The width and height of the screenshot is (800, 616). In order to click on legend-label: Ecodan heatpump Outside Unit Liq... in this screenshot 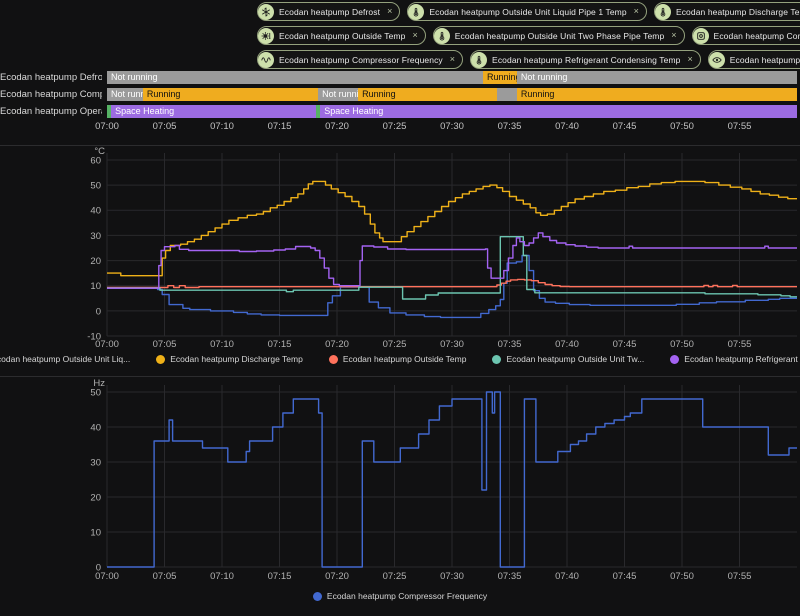, I will do `click(65, 359)`.